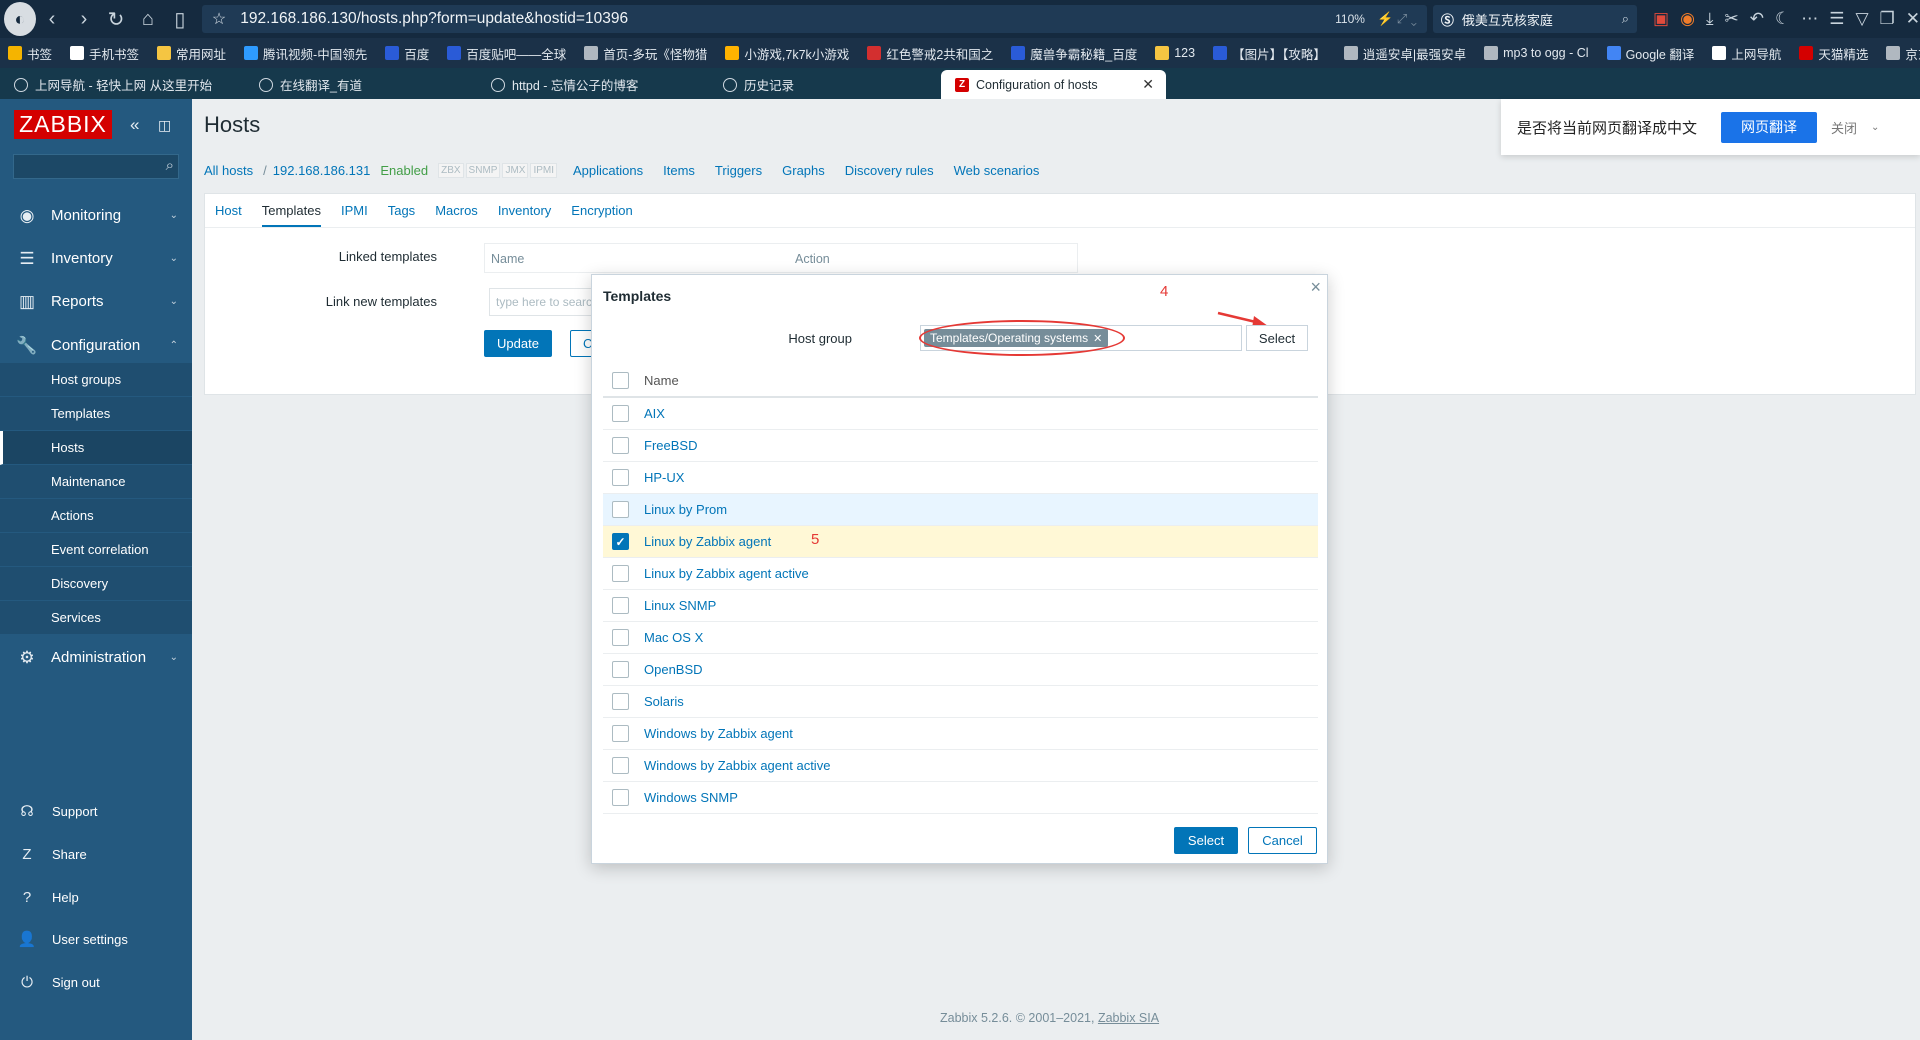  Describe the element at coordinates (1809, 19) in the screenshot. I see `more-icon: ⋯` at that location.